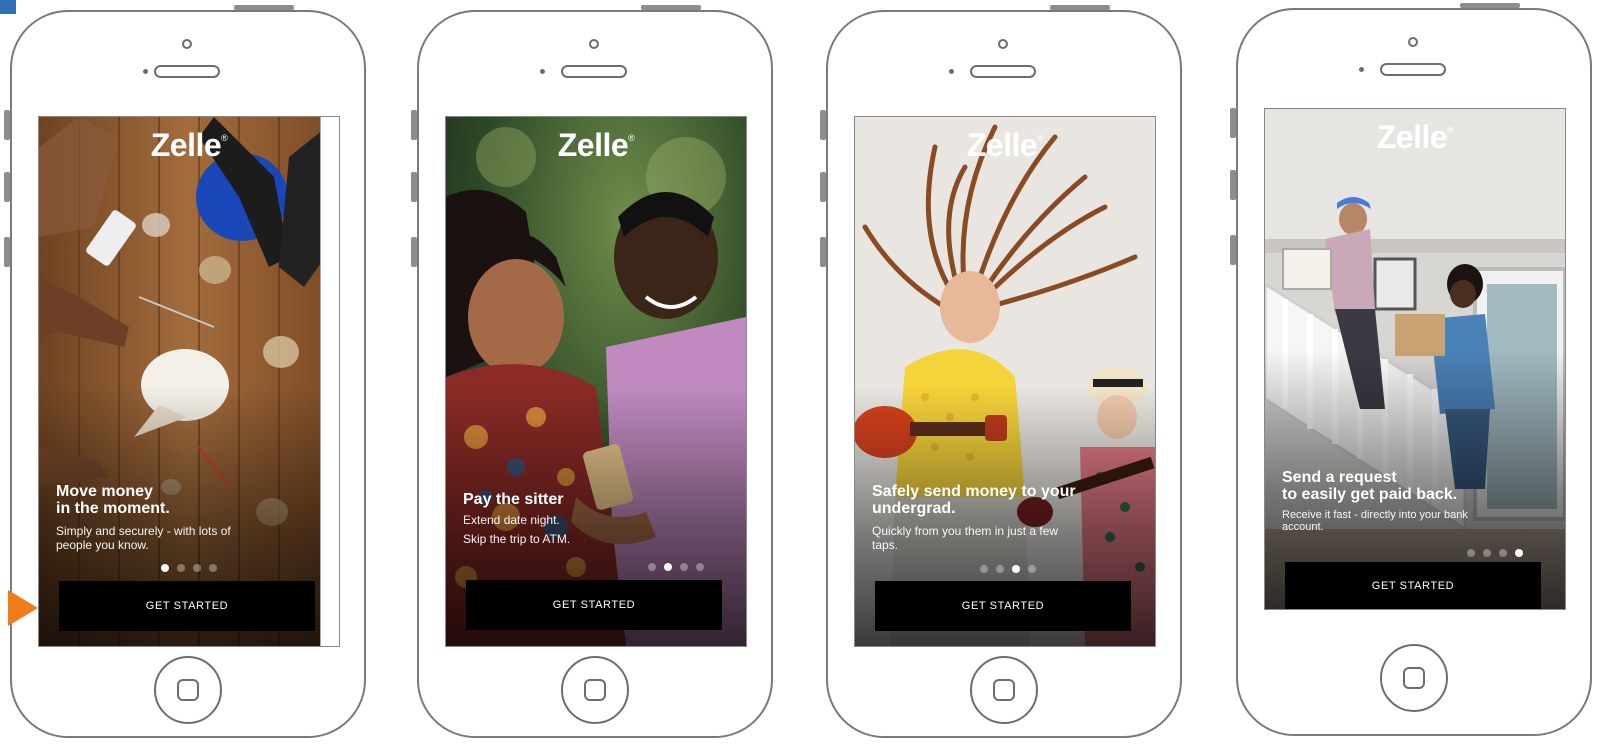 This screenshot has height=747, width=1624. I want to click on corner-marker, so click(8, 7).